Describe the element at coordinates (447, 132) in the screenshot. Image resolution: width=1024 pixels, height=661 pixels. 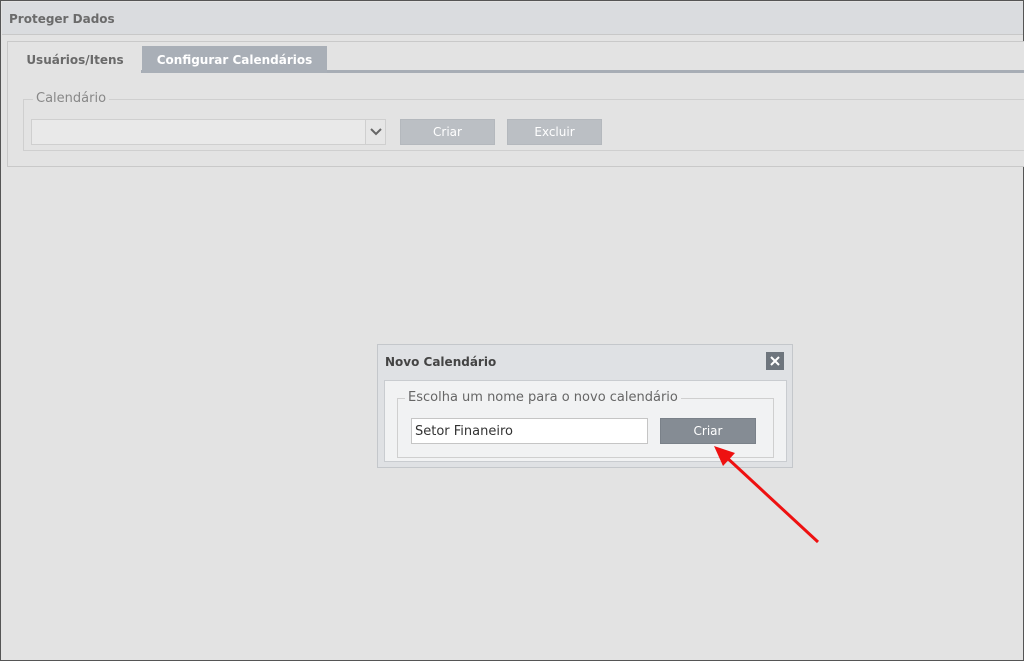
I see `create-calendar-button: Criar` at that location.